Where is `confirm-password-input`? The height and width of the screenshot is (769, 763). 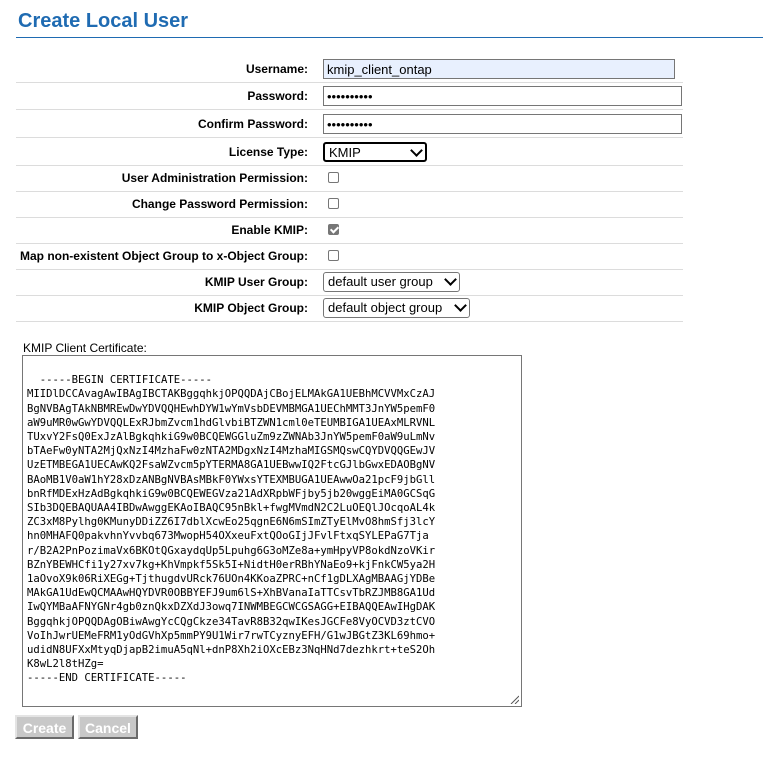
confirm-password-input is located at coordinates (502, 124).